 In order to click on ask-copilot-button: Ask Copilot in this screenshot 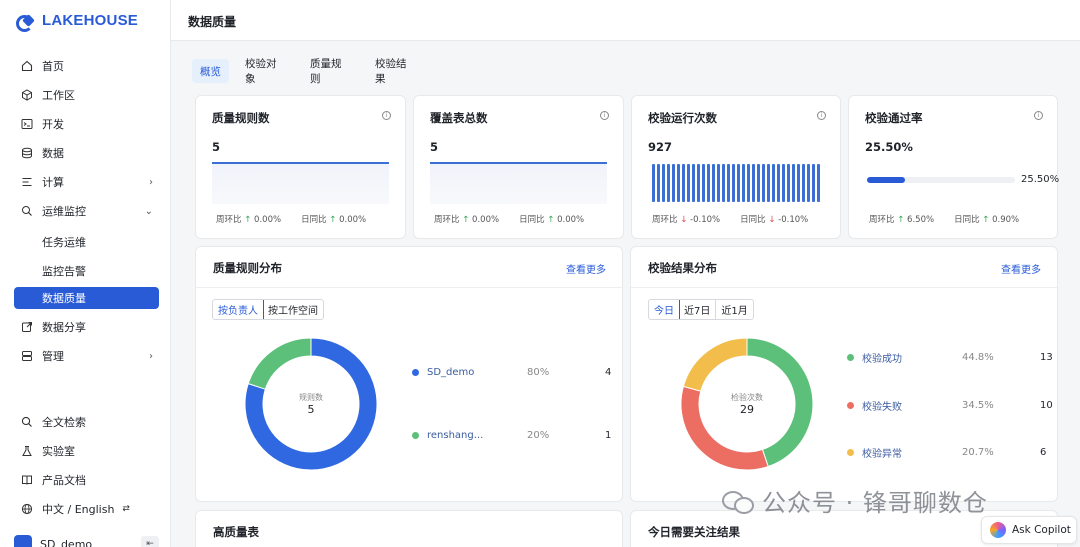, I will do `click(1029, 530)`.